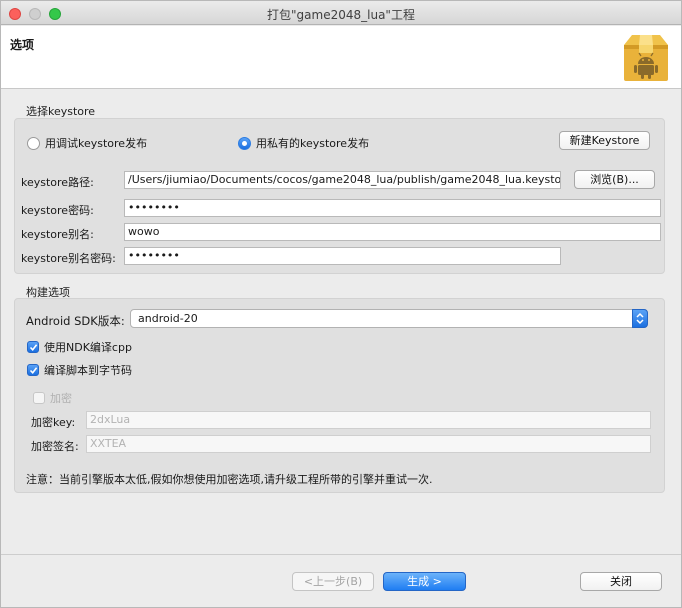  Describe the element at coordinates (389, 318) in the screenshot. I see `sdk-version-select: android-20` at that location.